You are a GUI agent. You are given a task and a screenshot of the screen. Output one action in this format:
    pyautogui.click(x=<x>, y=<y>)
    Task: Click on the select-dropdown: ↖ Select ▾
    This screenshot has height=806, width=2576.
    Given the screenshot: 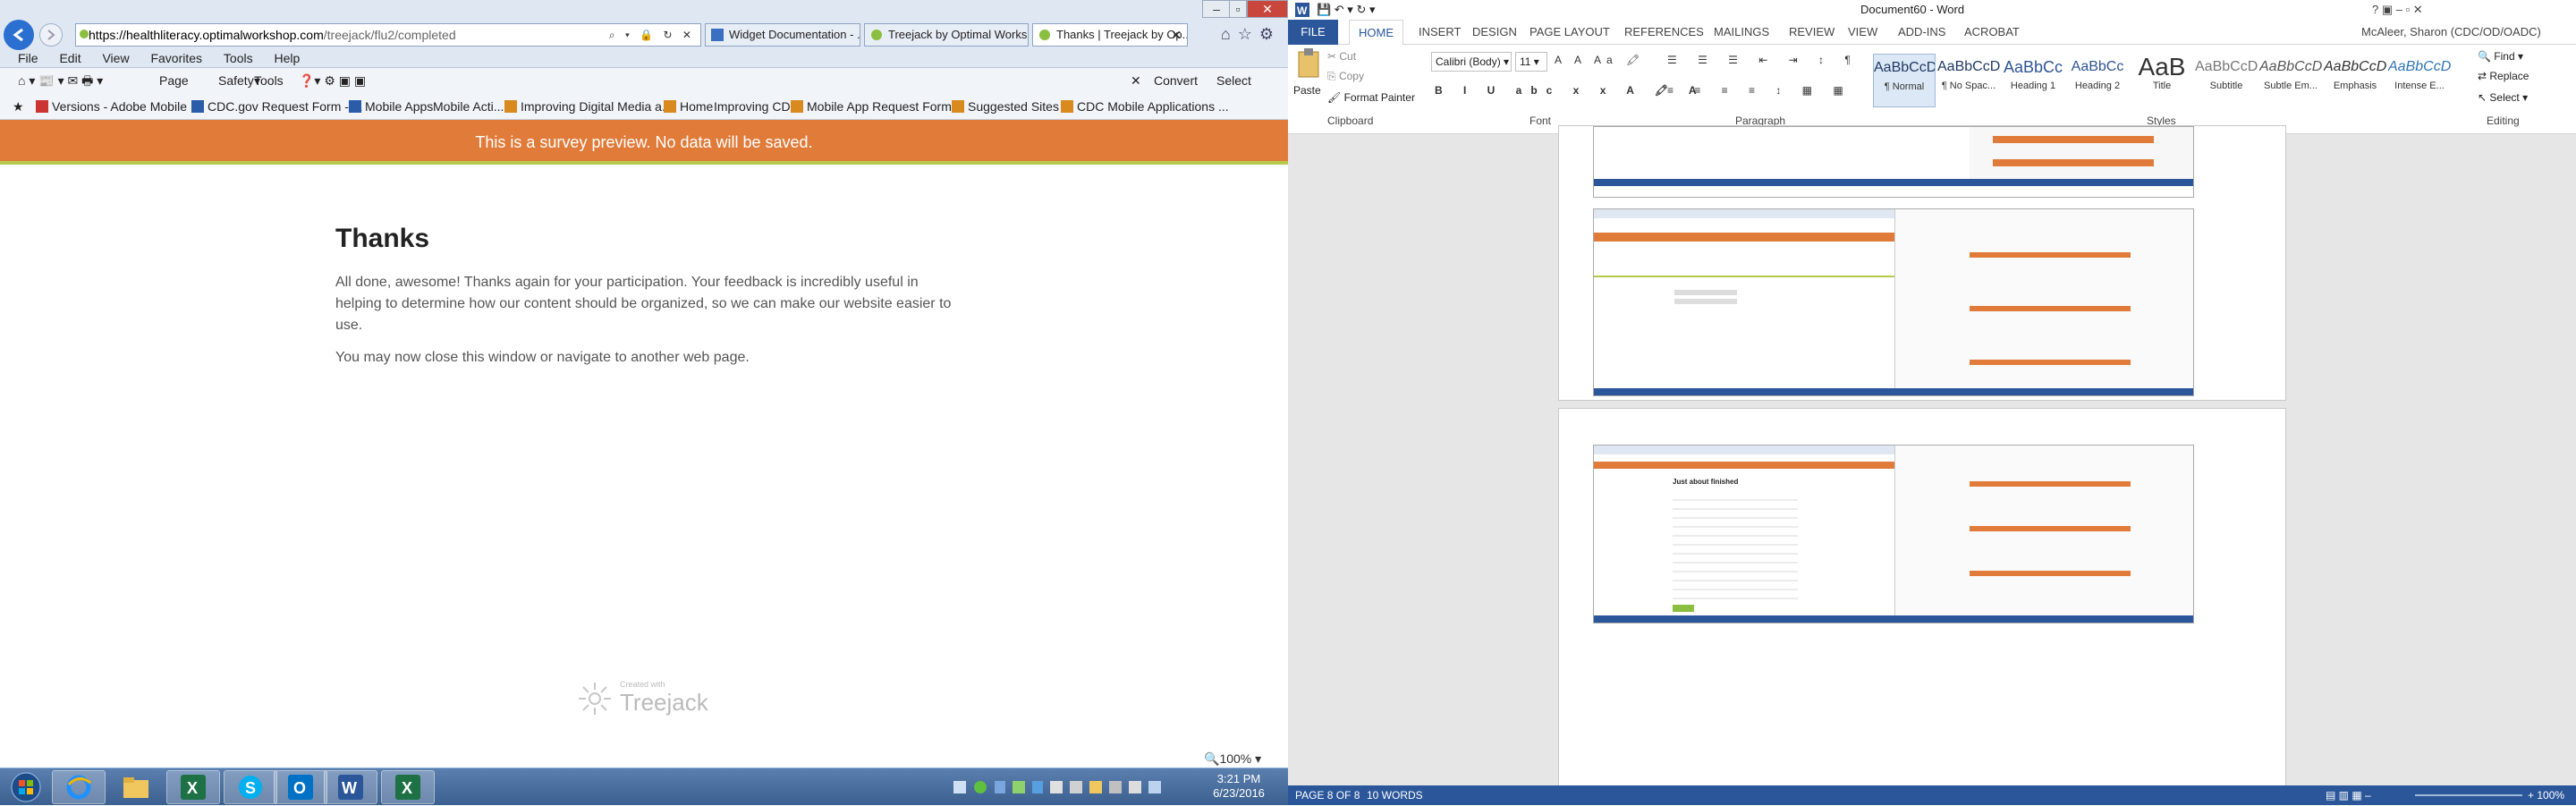 What is the action you would take?
    pyautogui.click(x=2503, y=97)
    